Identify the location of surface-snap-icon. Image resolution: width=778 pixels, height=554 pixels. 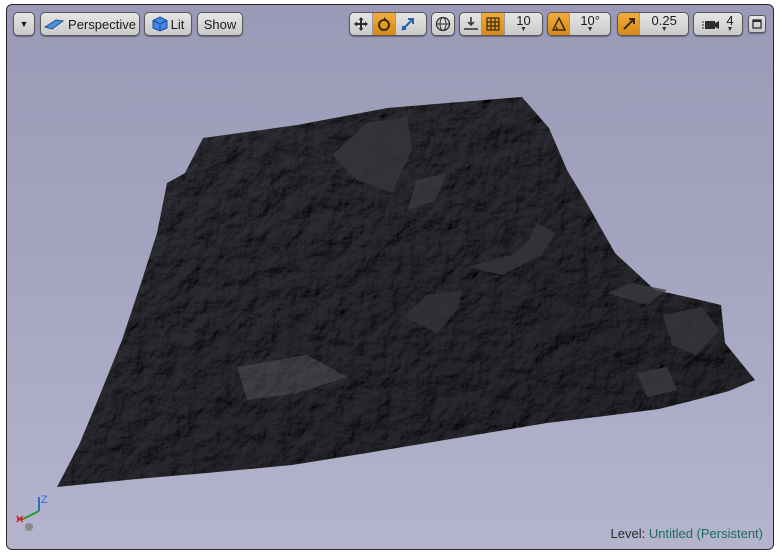
(470, 23).